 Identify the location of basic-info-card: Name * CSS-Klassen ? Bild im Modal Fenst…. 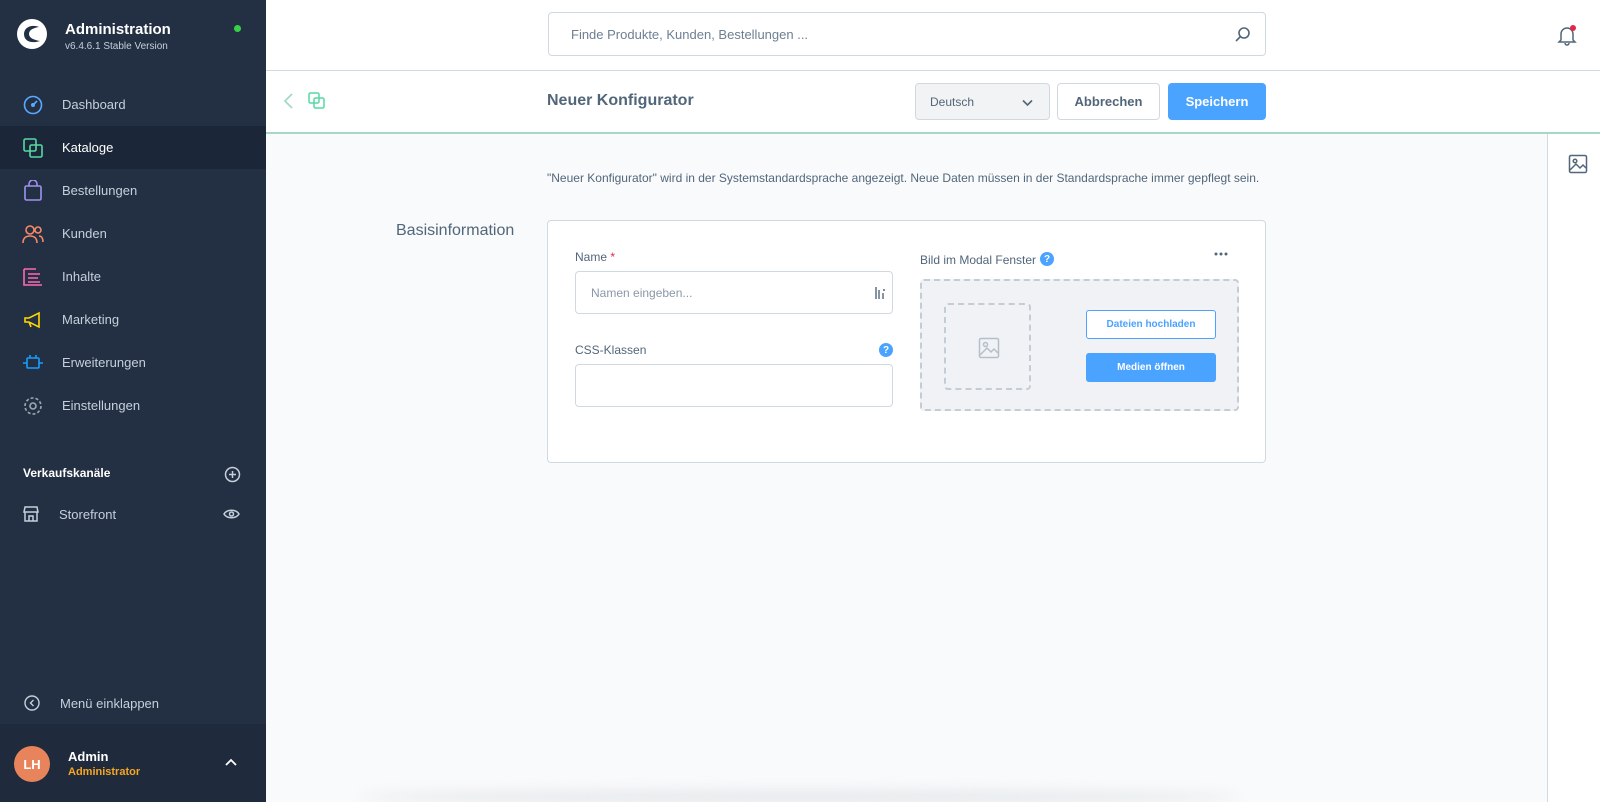
(906, 341).